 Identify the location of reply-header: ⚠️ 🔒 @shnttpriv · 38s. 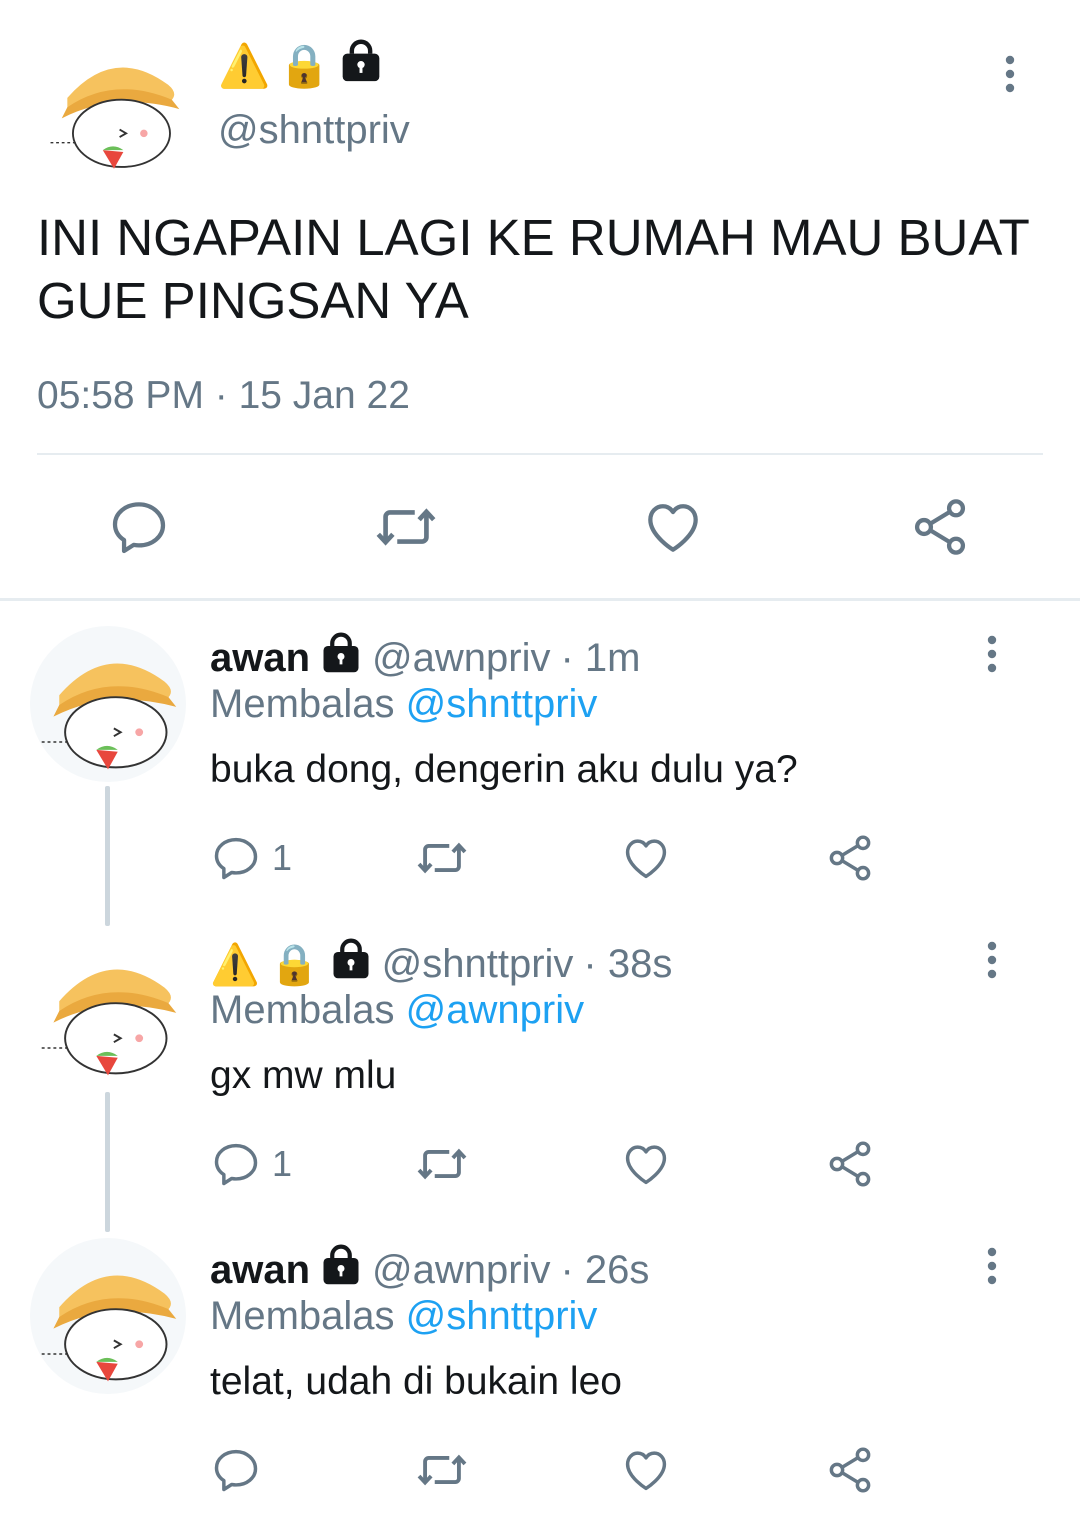
(441, 964).